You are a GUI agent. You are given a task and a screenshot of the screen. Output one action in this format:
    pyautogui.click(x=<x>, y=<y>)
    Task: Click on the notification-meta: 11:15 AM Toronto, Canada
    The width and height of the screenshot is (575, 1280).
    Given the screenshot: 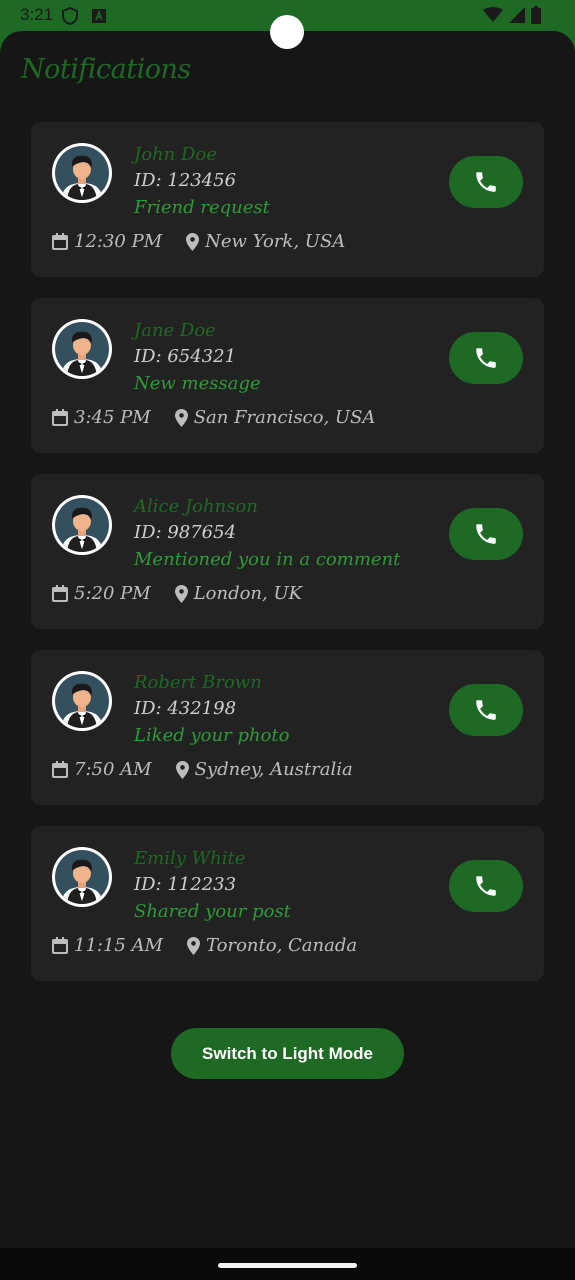 What is the action you would take?
    pyautogui.click(x=204, y=945)
    